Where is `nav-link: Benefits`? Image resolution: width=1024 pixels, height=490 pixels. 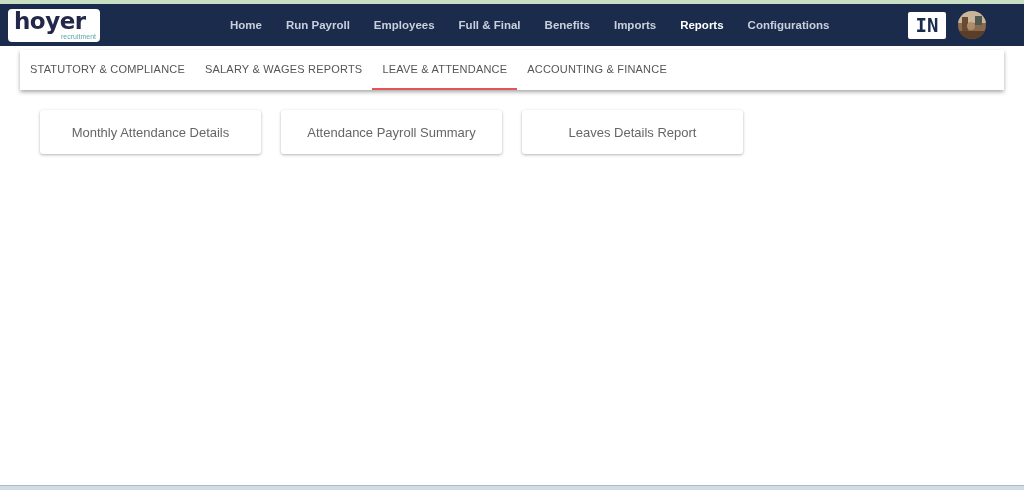 nav-link: Benefits is located at coordinates (567, 25).